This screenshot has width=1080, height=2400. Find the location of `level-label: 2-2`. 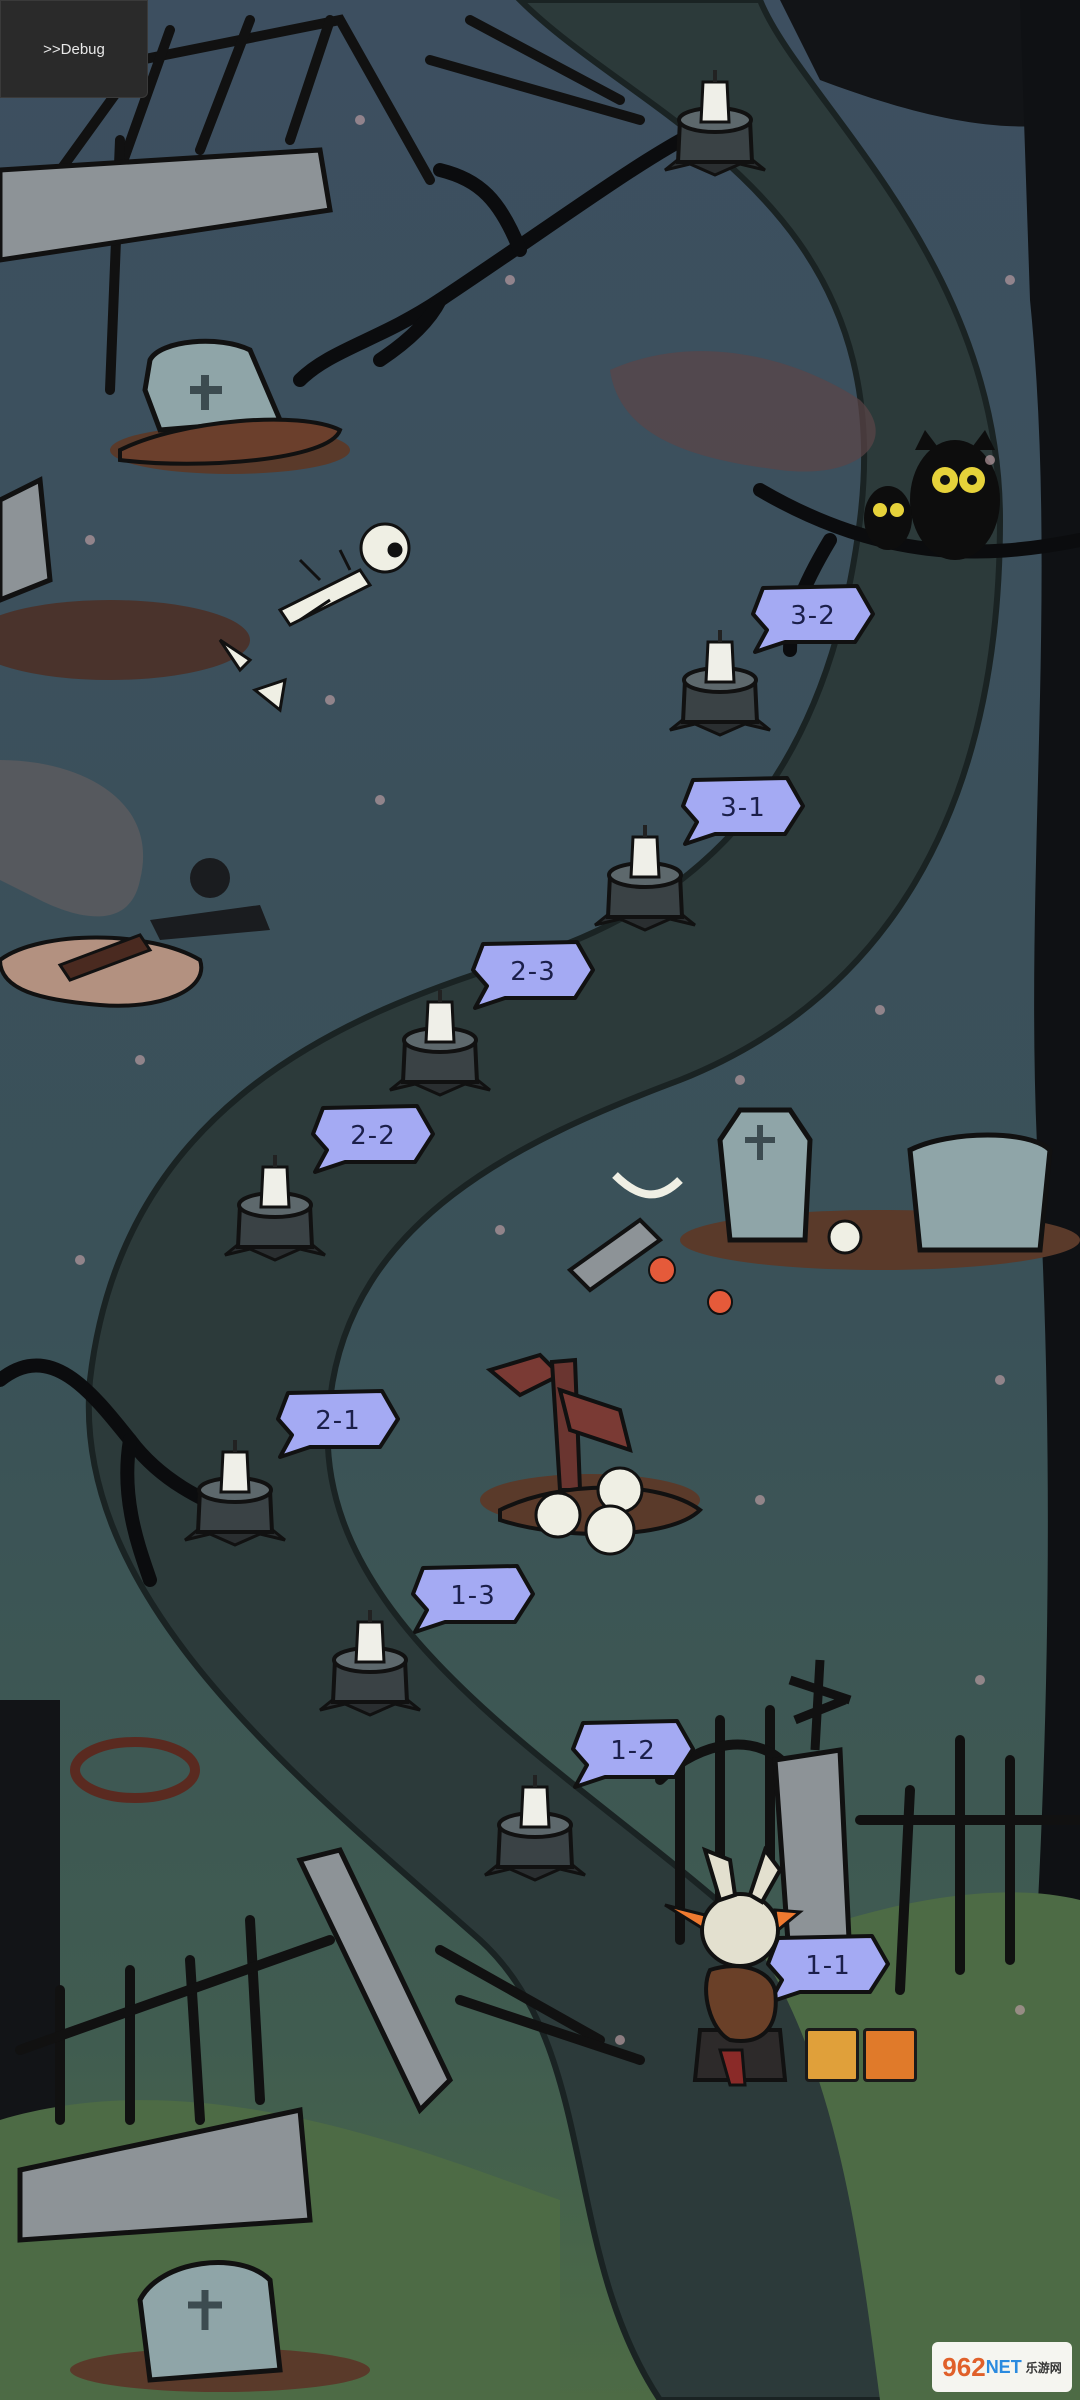

level-label: 2-2 is located at coordinates (373, 1136).